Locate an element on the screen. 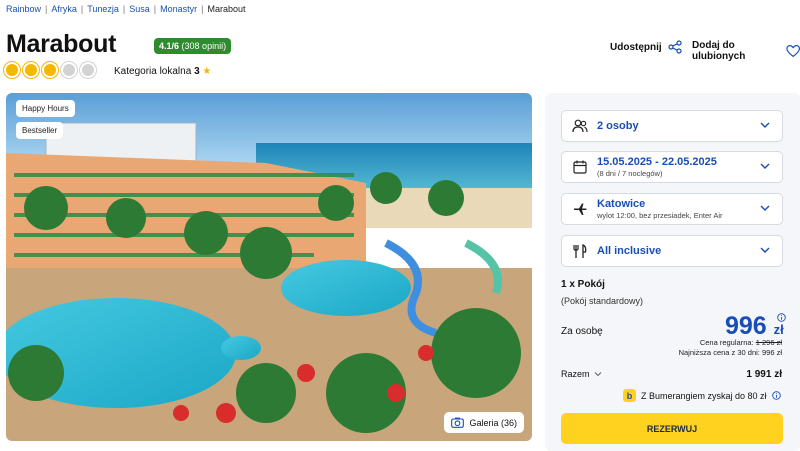  users-icon is located at coordinates (580, 126).